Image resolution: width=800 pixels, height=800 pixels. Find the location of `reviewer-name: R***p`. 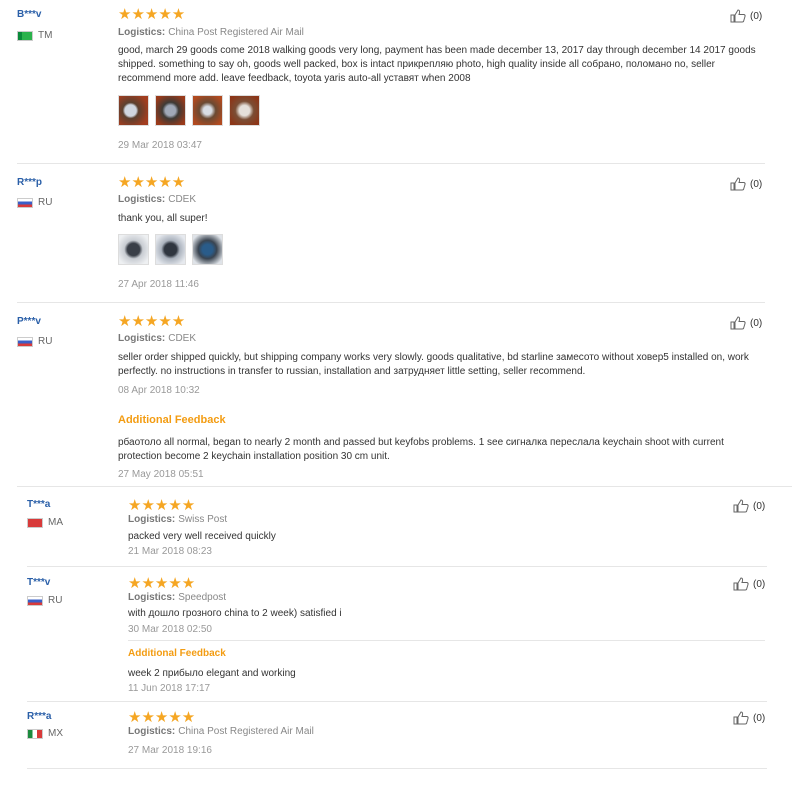

reviewer-name: R***p is located at coordinates (29, 182).